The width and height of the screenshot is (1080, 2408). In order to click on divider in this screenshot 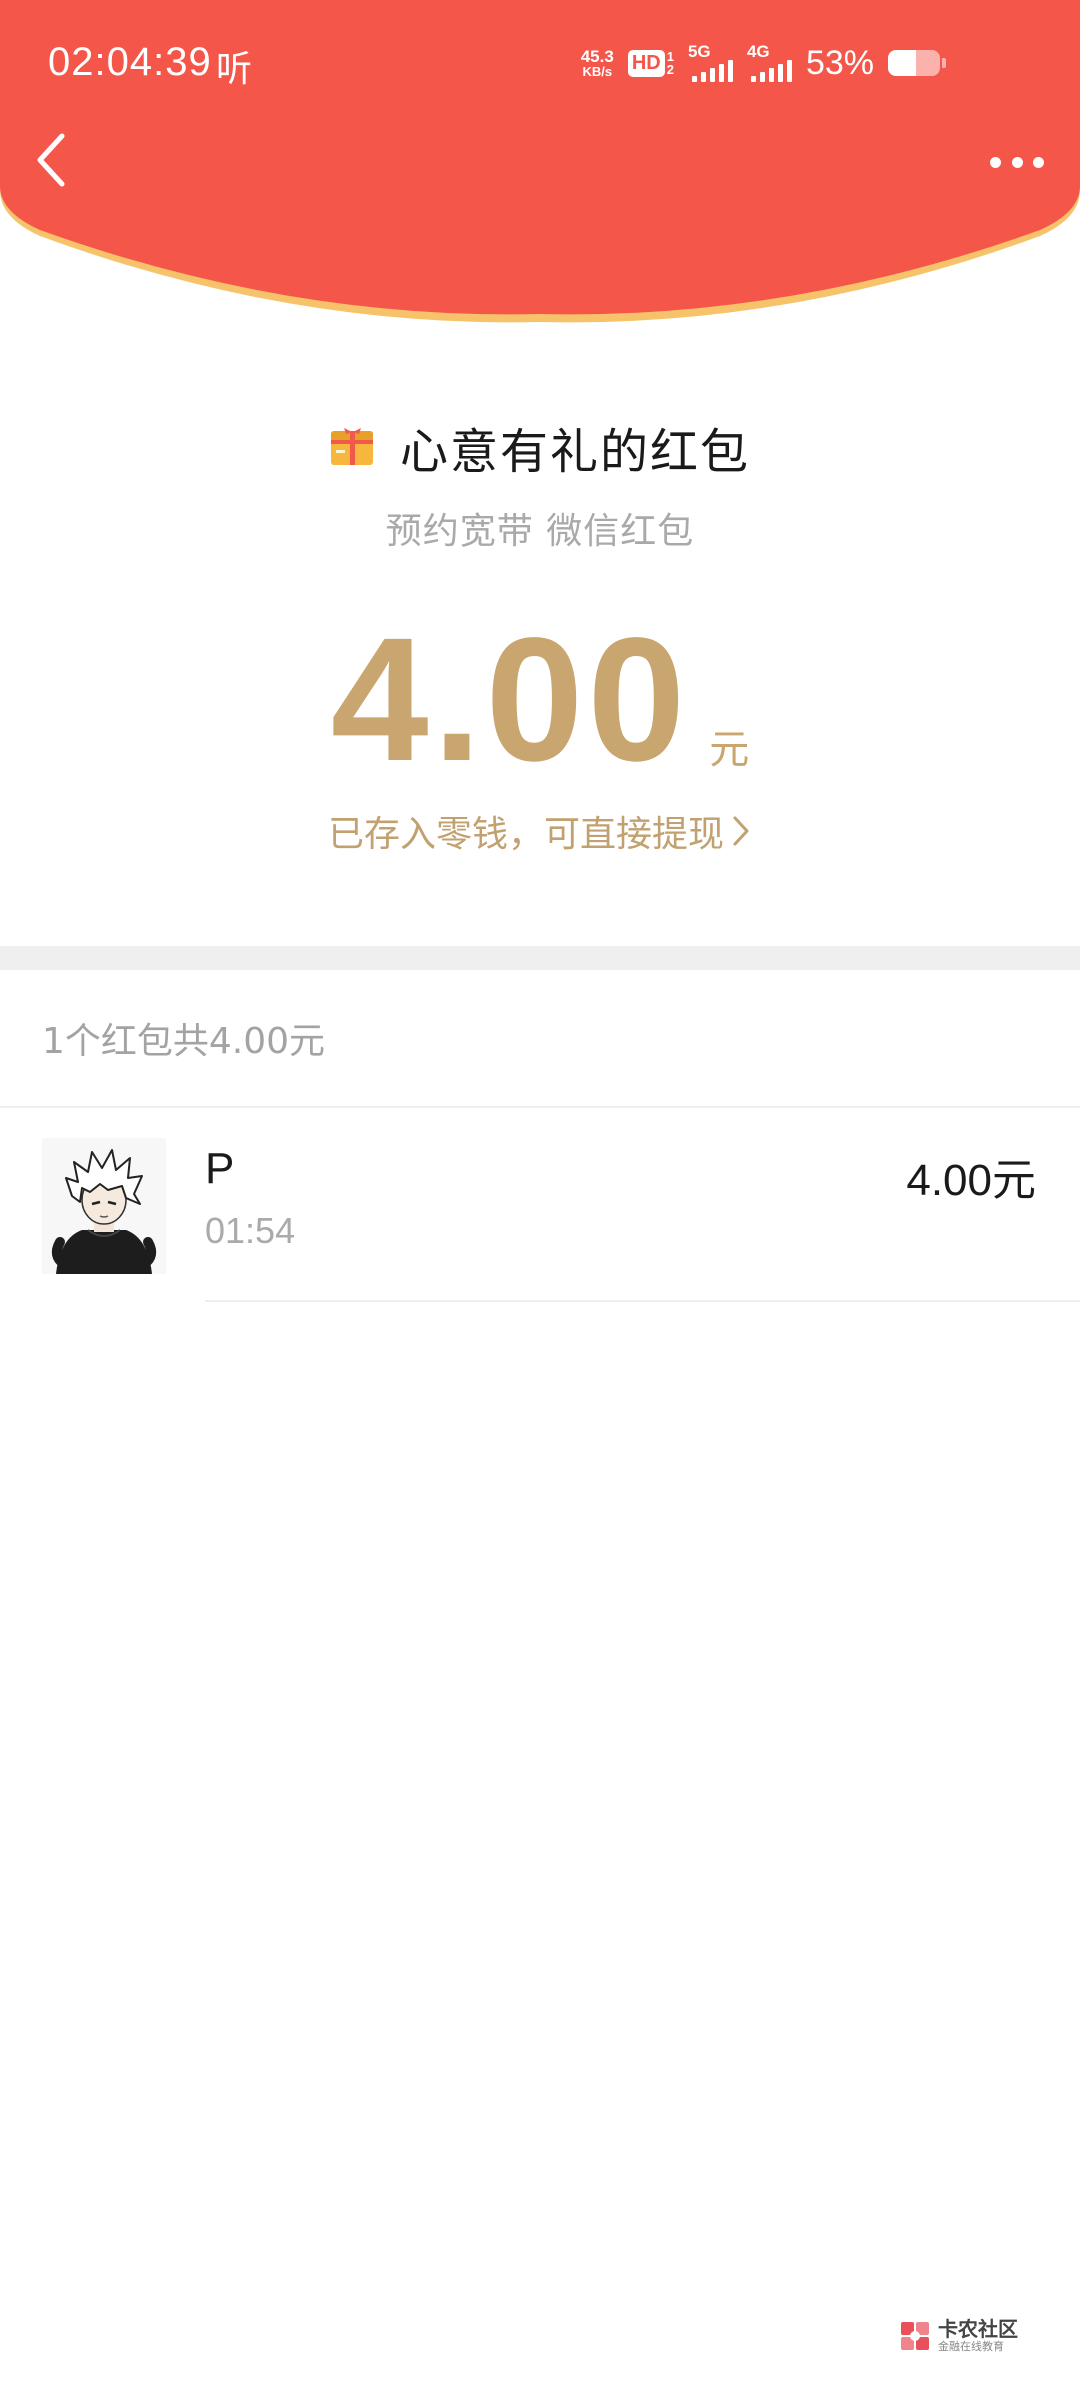, I will do `click(642, 1301)`.